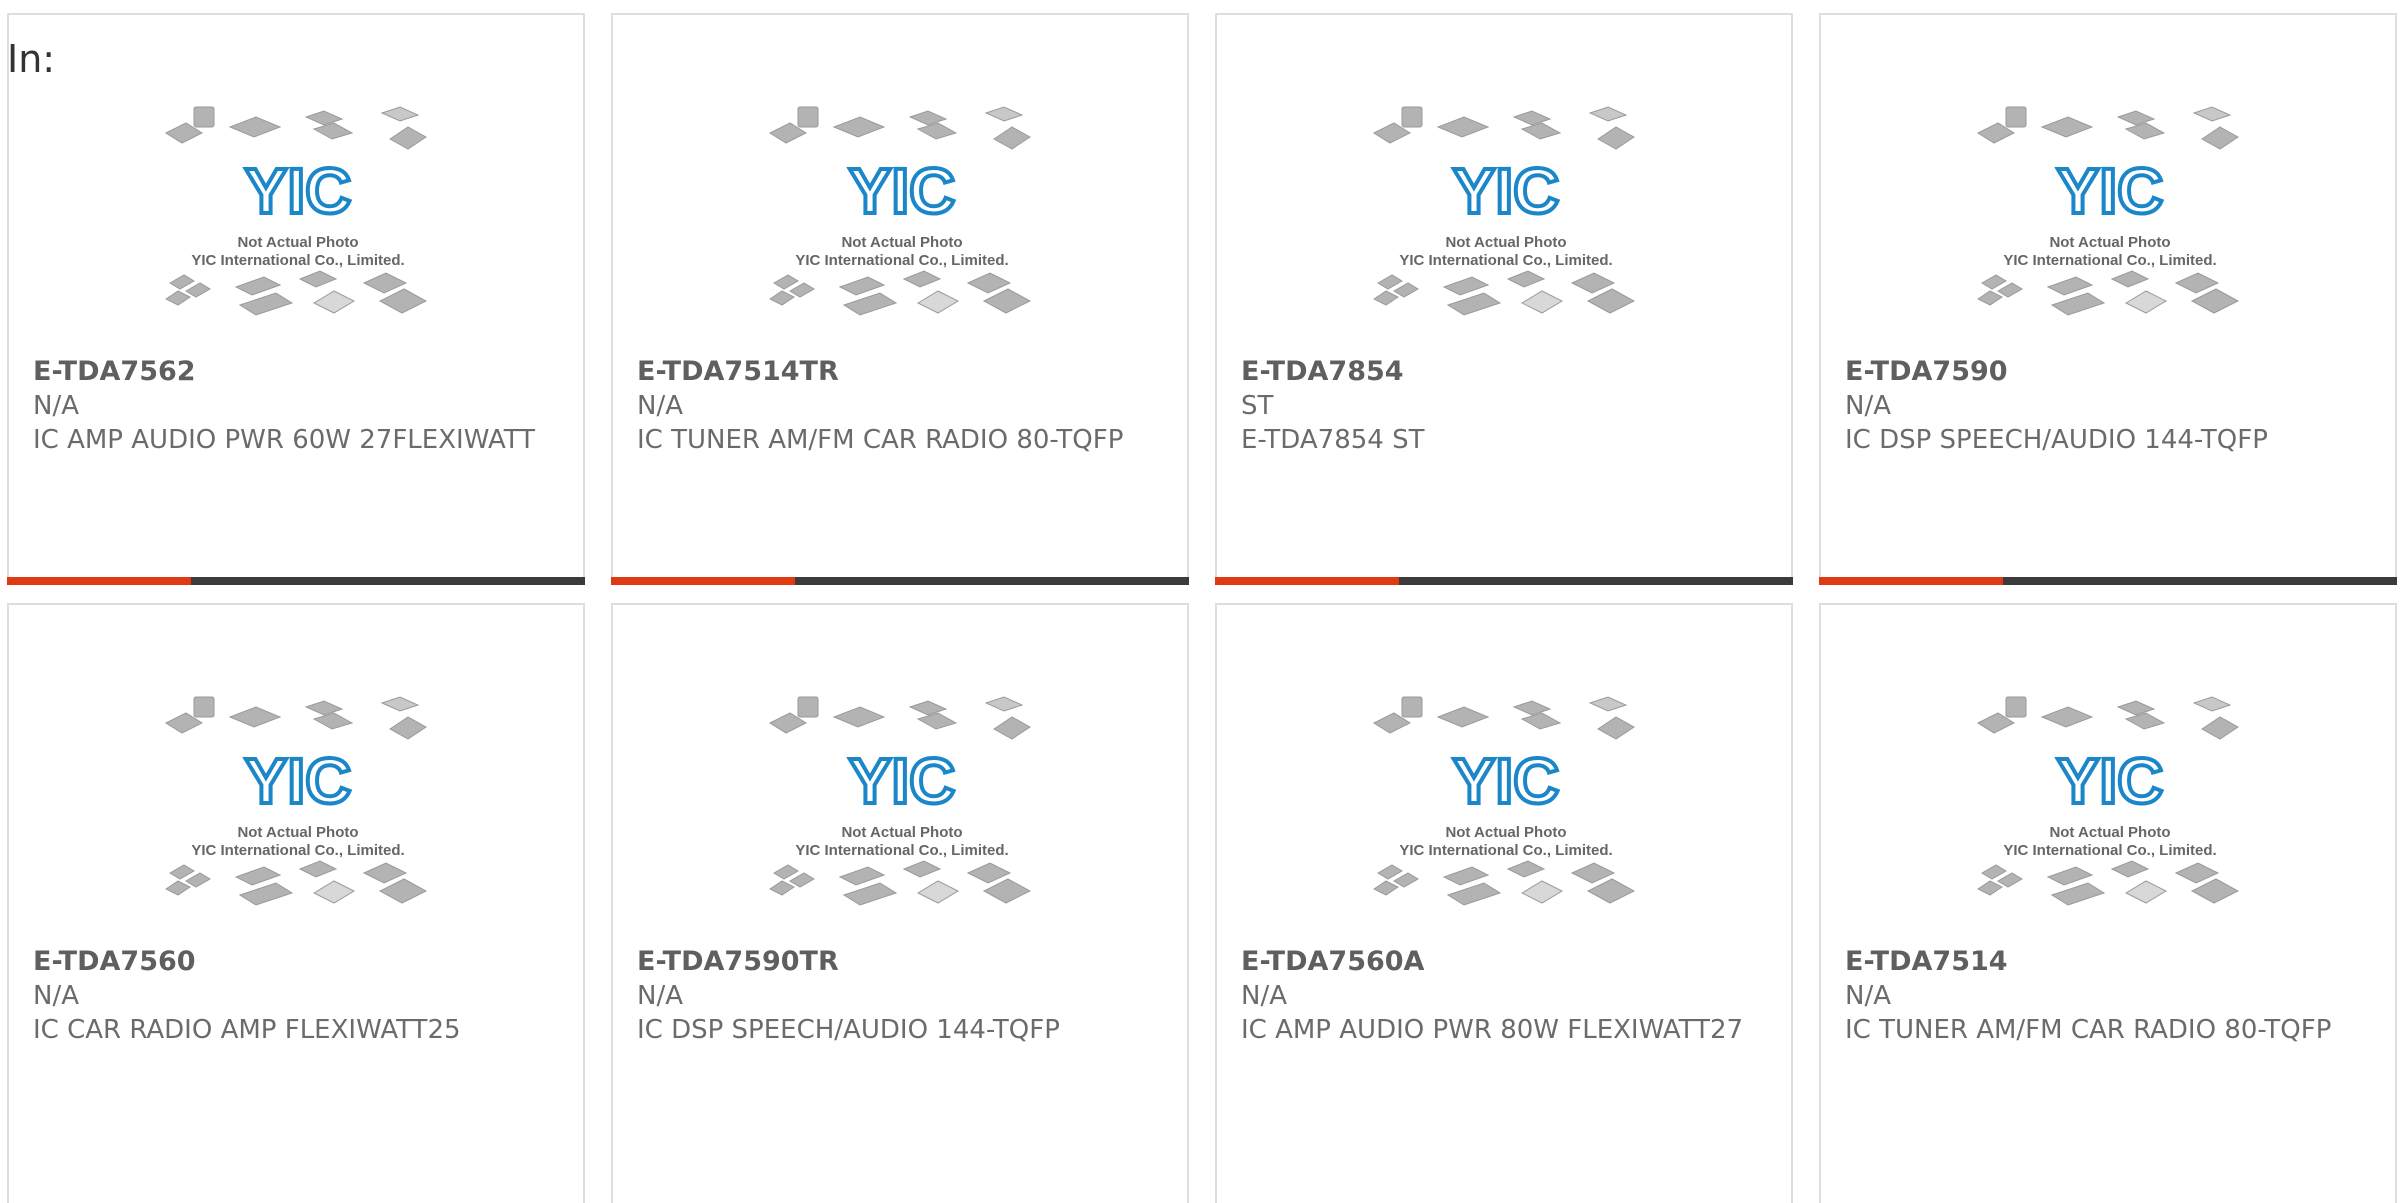 This screenshot has height=1203, width=2400. Describe the element at coordinates (902, 962) in the screenshot. I see `product-part-number: E-TDA7590TR` at that location.